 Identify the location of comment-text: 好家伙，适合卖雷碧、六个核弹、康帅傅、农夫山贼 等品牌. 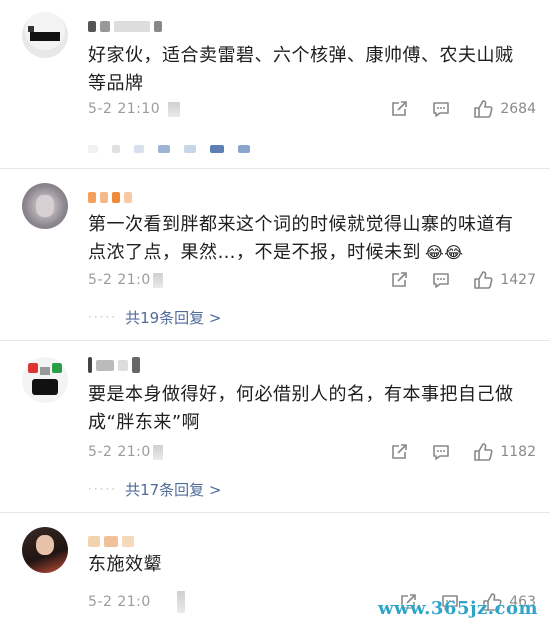
(301, 69).